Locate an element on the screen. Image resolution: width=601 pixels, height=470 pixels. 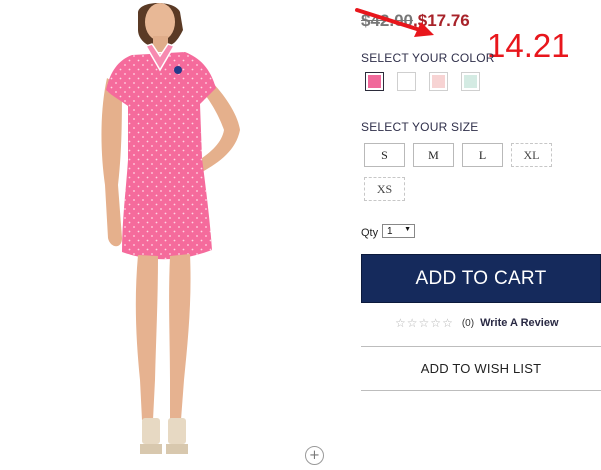
size-button-xs: XS is located at coordinates (384, 189).